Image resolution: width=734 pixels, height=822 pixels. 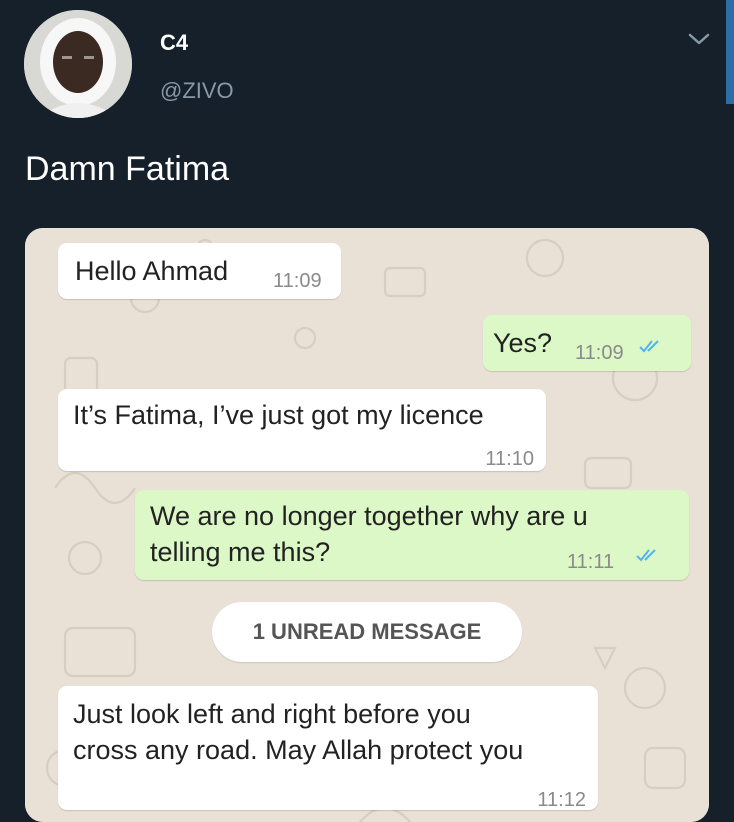 I want to click on message-text-line: We are no longer together why are u, so click(x=369, y=516).